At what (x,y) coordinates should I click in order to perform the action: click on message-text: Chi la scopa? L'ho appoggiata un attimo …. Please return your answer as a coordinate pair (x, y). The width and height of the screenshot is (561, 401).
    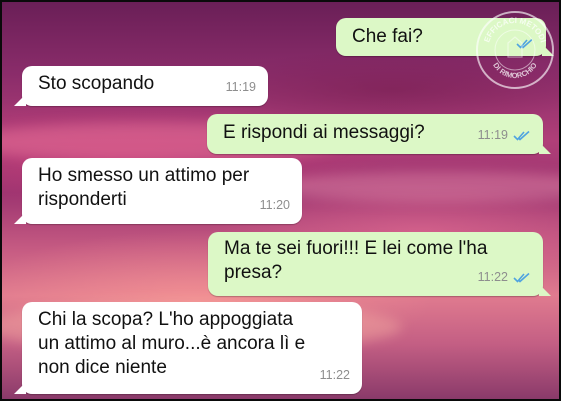
    Looking at the image, I should click on (172, 343).